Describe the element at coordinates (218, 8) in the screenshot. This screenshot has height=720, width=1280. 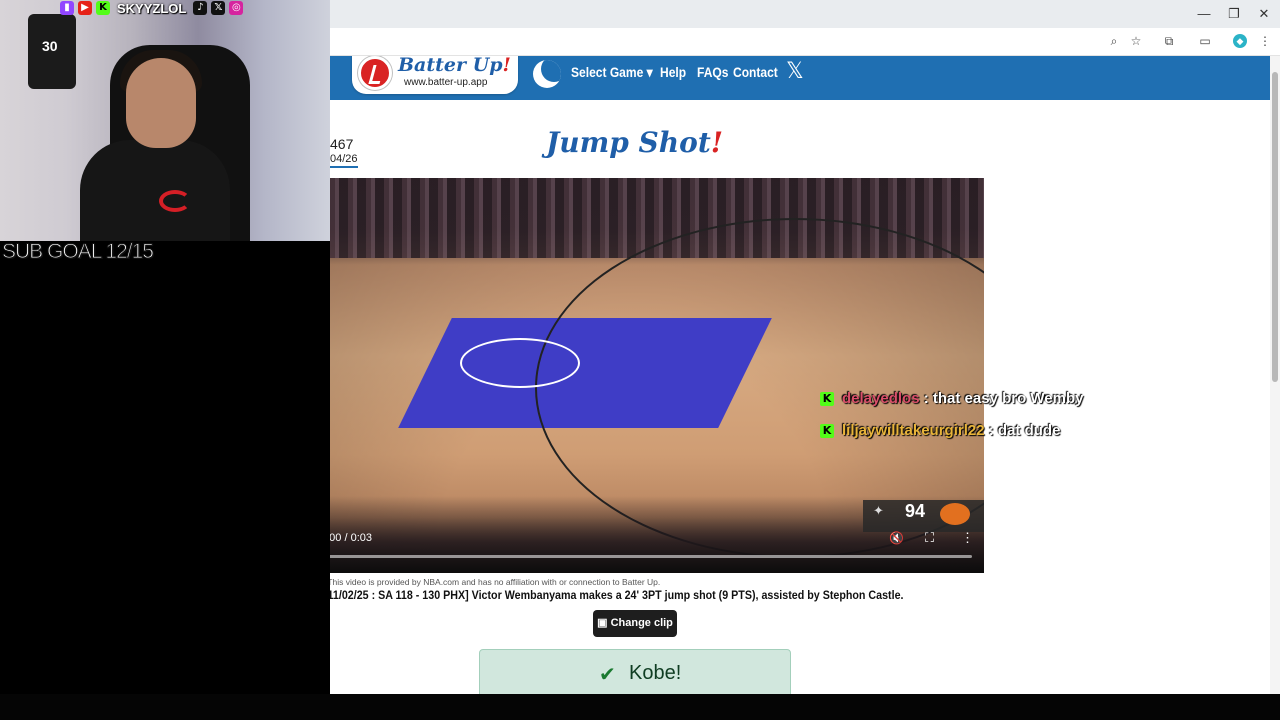
I see `x-icon: 𝕏` at that location.